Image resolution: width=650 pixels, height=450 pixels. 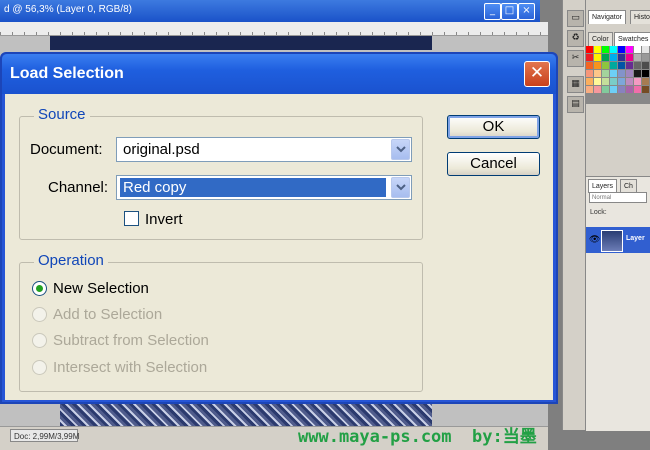 What do you see at coordinates (270, 11) in the screenshot?
I see `document-titlebar: d @ 56,3% (Layer 0, RGB/8) _ □ ×` at bounding box center [270, 11].